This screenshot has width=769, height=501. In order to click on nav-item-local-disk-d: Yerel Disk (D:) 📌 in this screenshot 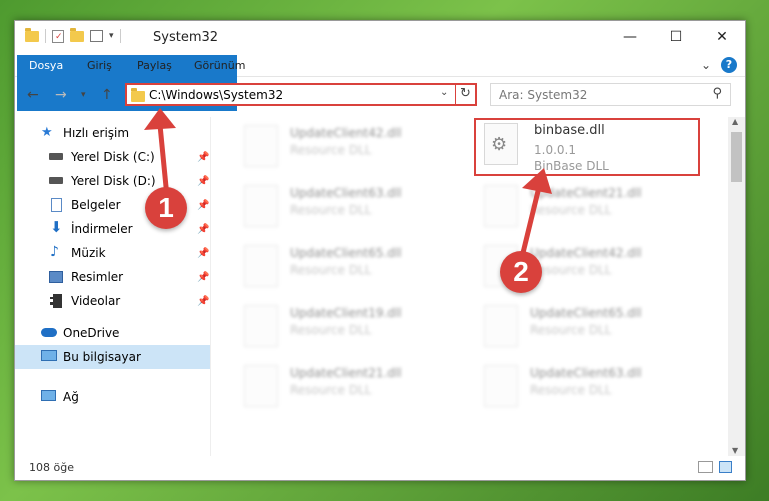, I will do `click(112, 181)`.